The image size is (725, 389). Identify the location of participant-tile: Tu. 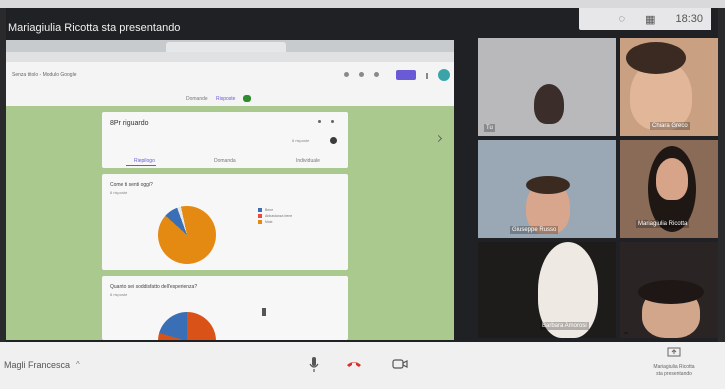
(547, 87).